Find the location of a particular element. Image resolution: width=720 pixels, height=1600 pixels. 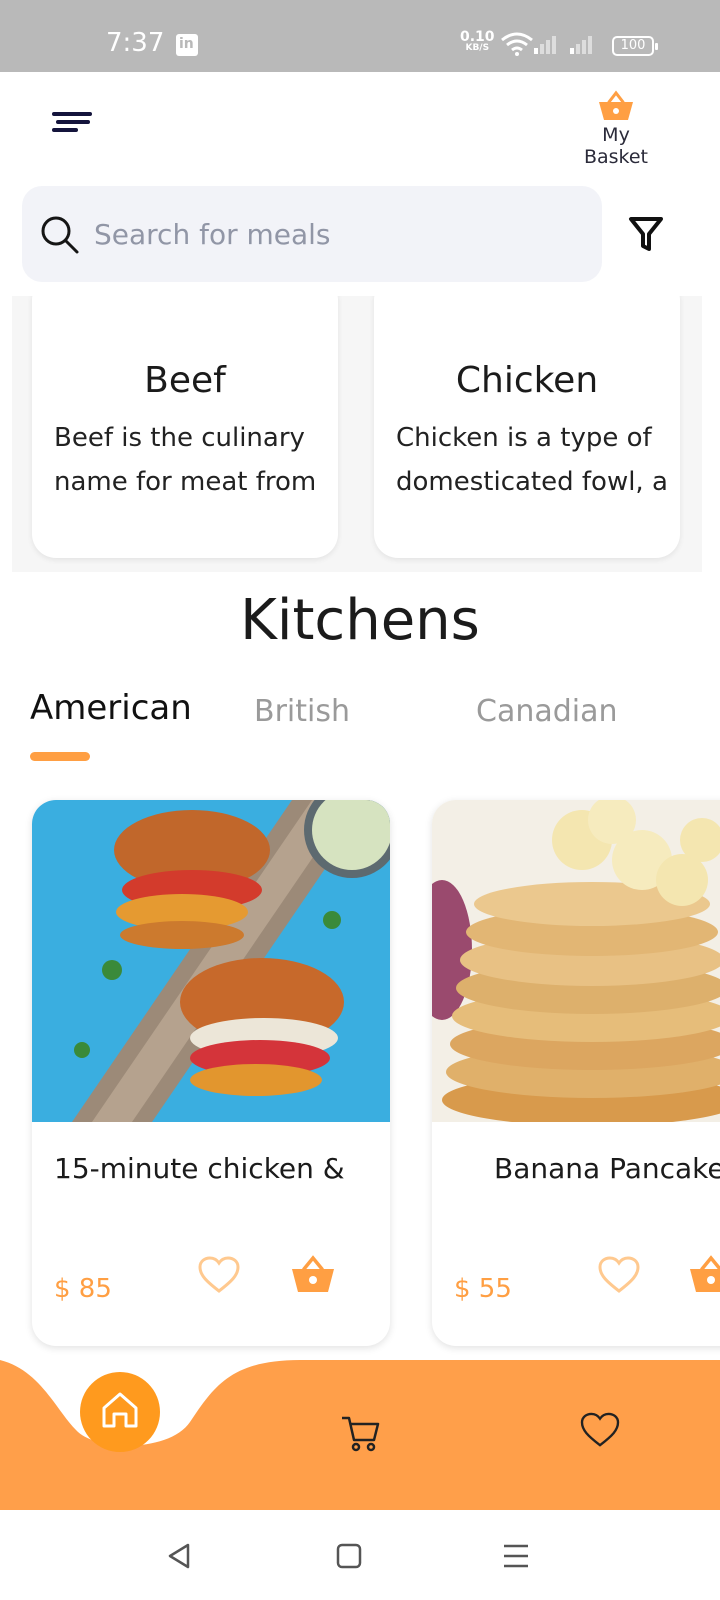

home-square-icon is located at coordinates (349, 1556).